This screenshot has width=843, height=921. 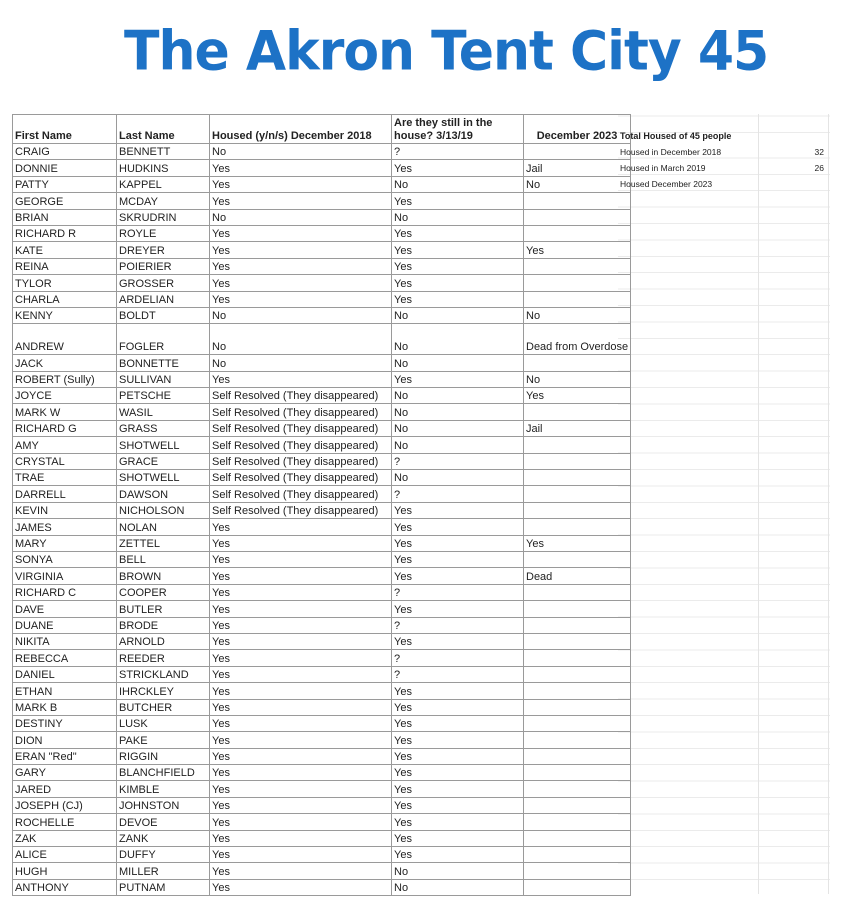 I want to click on summary-label: Housed in December 2018, so click(x=671, y=152).